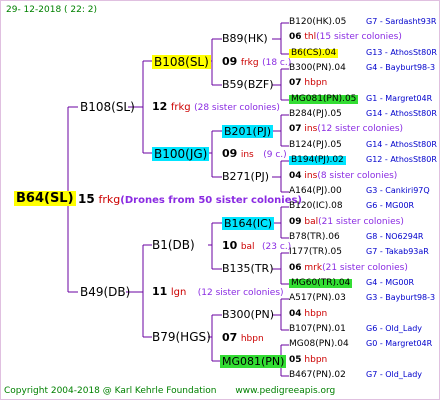 Image resolution: width=440 pixels, height=400 pixels. Describe the element at coordinates (105, 292) in the screenshot. I see `node-b49: B49(DB)` at that location.